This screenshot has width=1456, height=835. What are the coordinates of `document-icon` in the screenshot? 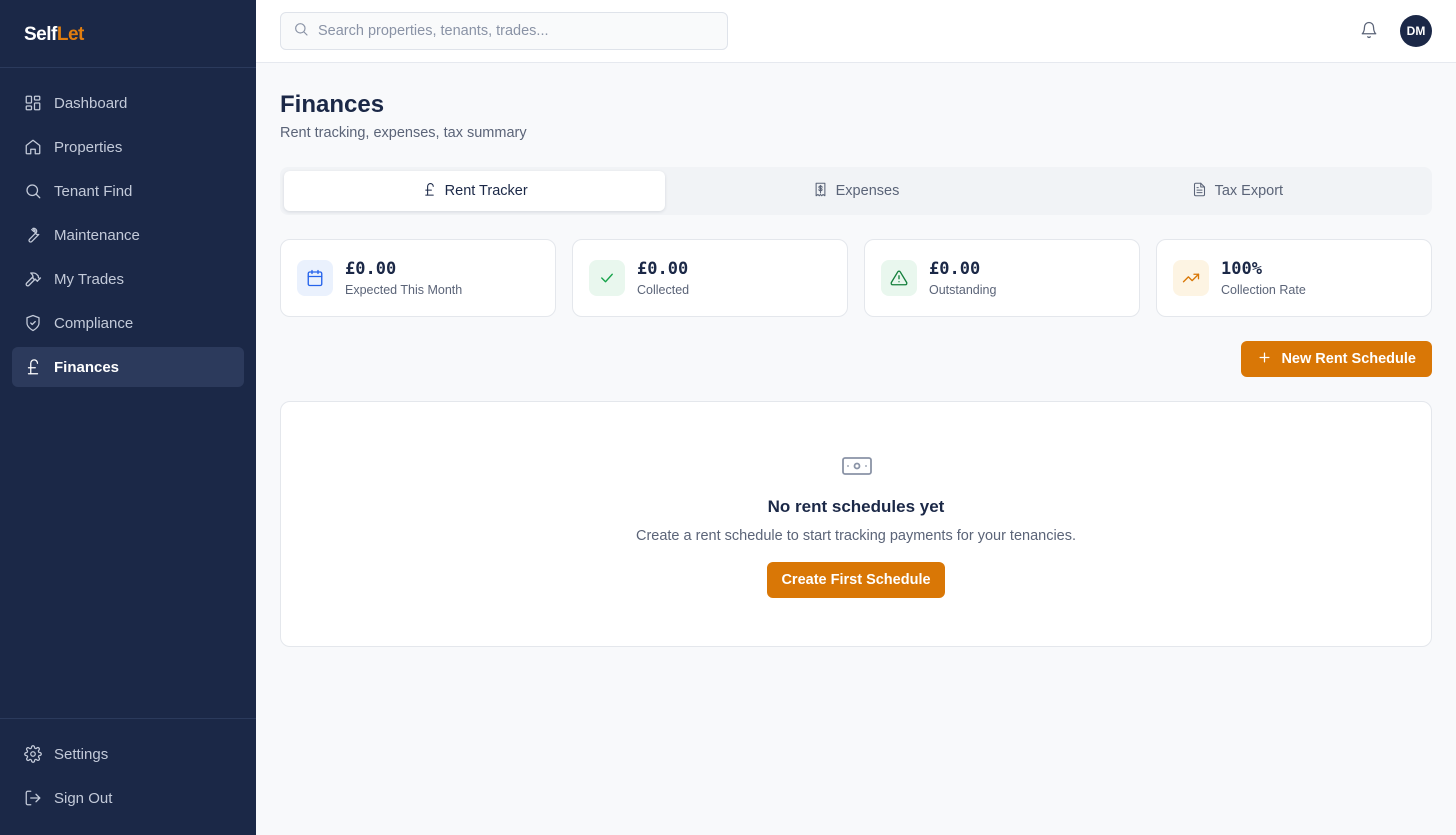 It's located at (1203, 191).